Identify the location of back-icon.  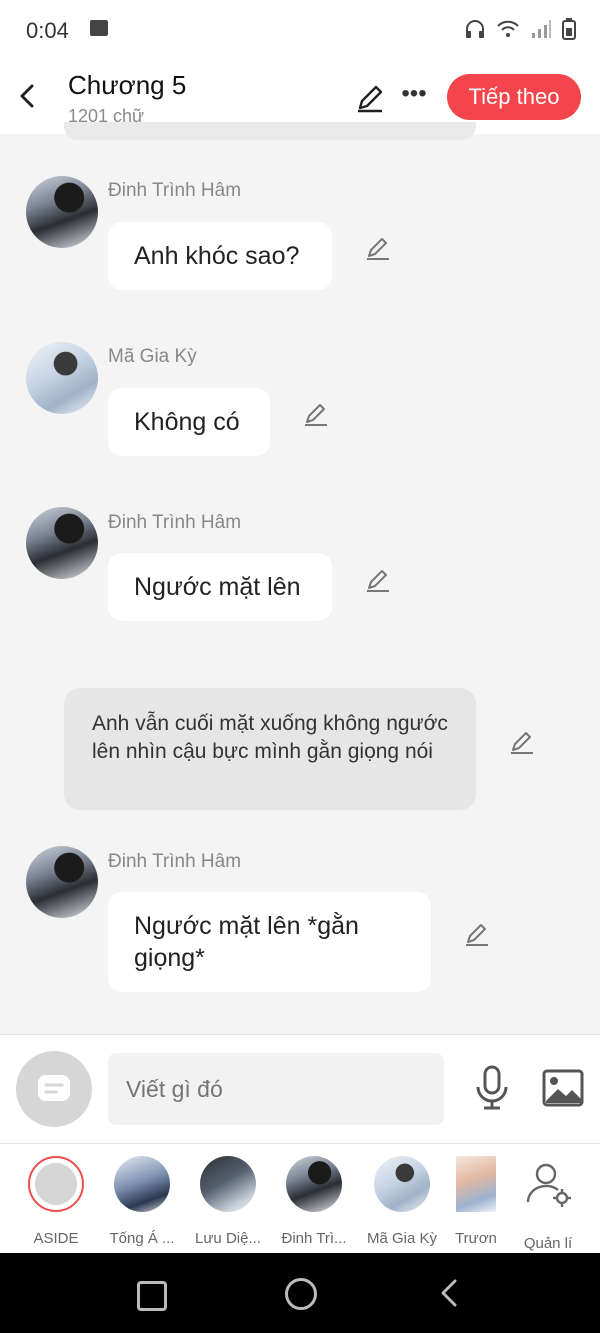
(449, 1293).